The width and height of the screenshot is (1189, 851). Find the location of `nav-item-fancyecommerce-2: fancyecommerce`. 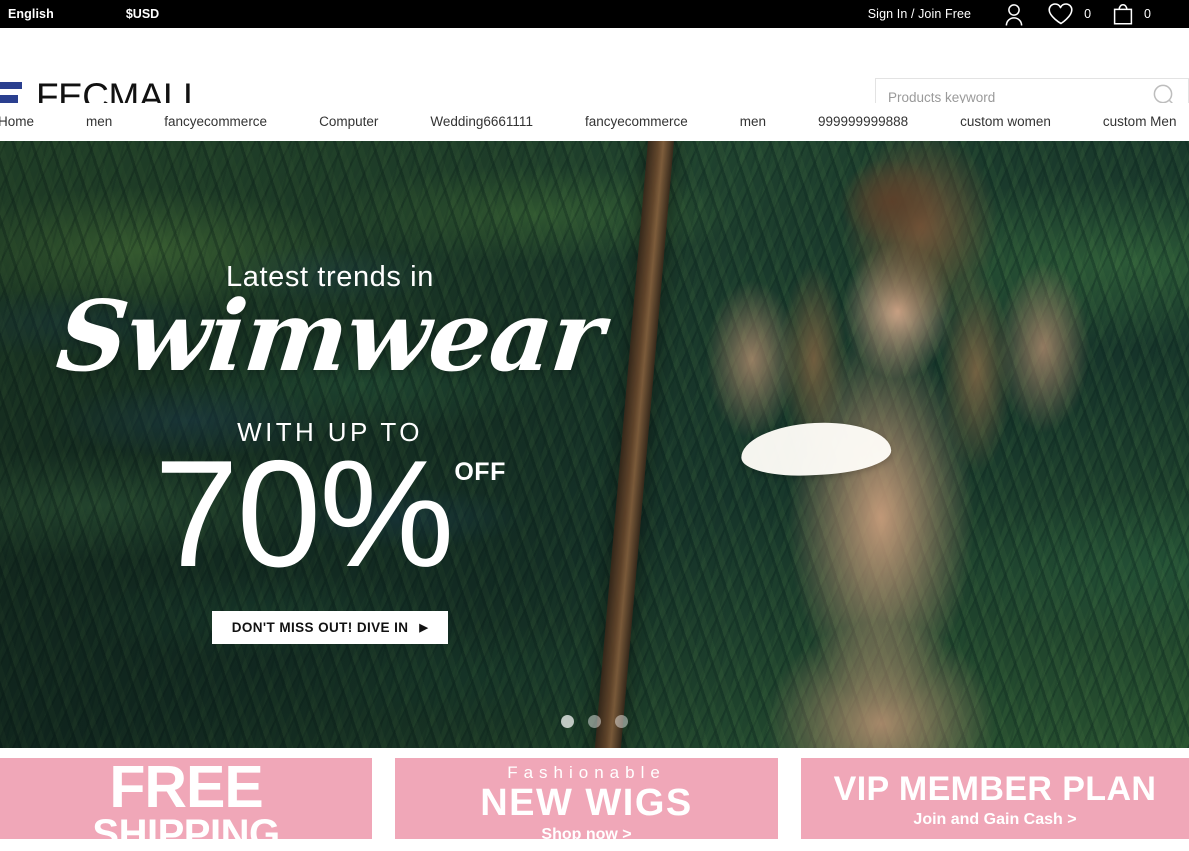

nav-item-fancyecommerce-2: fancyecommerce is located at coordinates (636, 122).